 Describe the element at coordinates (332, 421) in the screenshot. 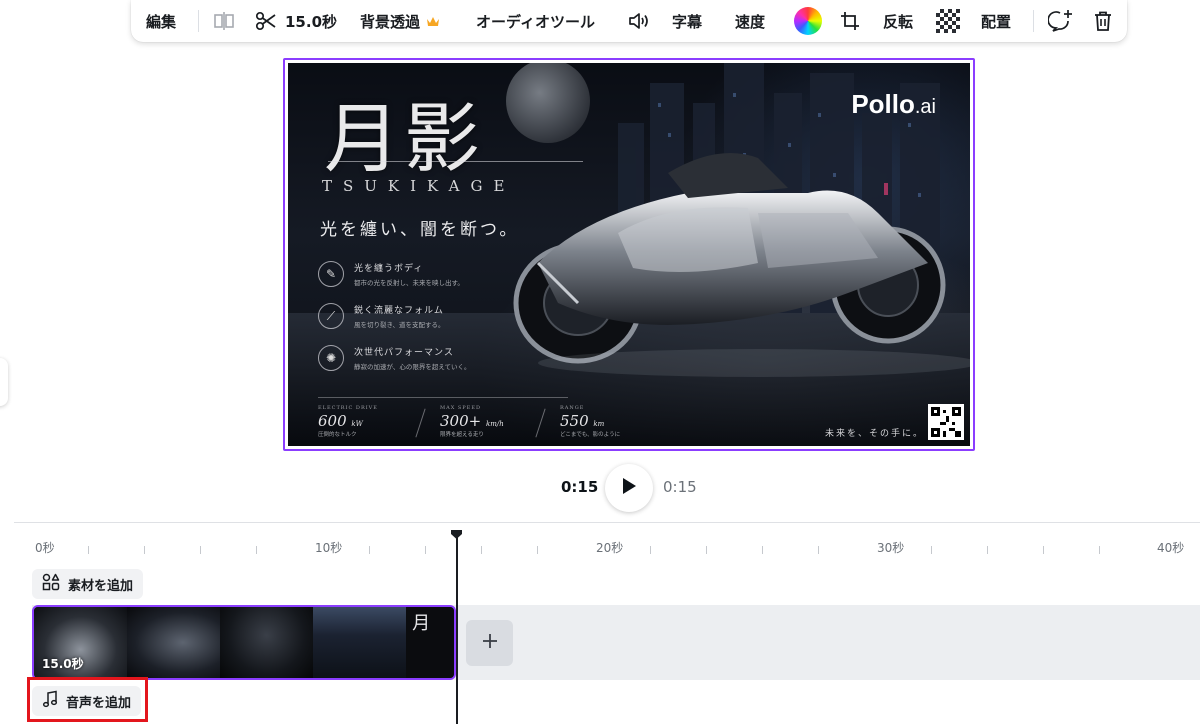

I see `spec-value: 600` at that location.